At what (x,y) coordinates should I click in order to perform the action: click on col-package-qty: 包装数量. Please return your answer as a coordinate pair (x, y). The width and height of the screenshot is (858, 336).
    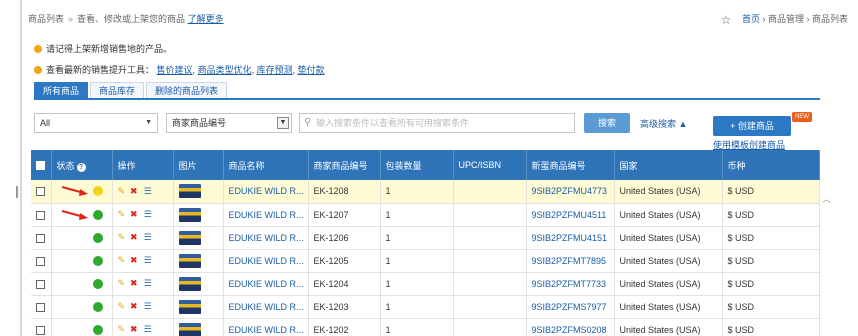
    Looking at the image, I should click on (417, 165).